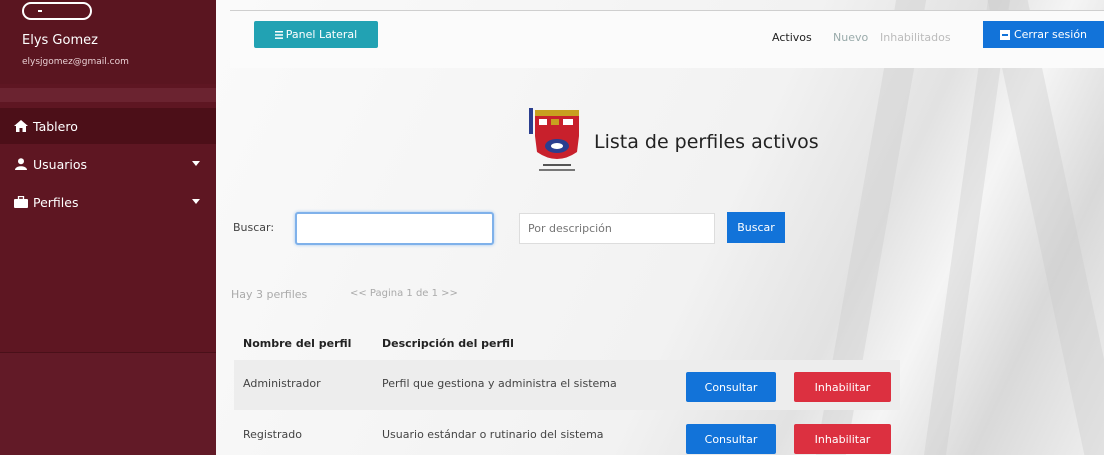 The height and width of the screenshot is (455, 1104). Describe the element at coordinates (448, 343) in the screenshot. I see `column-header-description: Descripción del perfil` at that location.